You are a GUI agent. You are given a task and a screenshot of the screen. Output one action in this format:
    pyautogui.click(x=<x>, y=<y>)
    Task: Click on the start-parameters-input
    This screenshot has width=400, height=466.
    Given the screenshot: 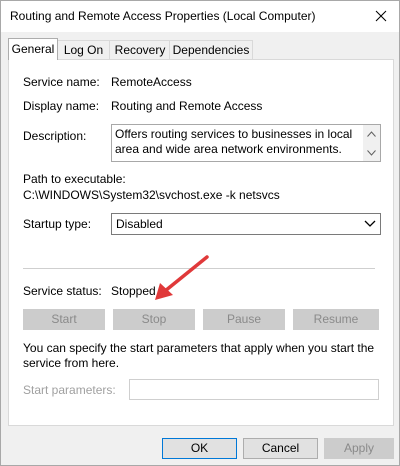 What is the action you would take?
    pyautogui.click(x=254, y=389)
    